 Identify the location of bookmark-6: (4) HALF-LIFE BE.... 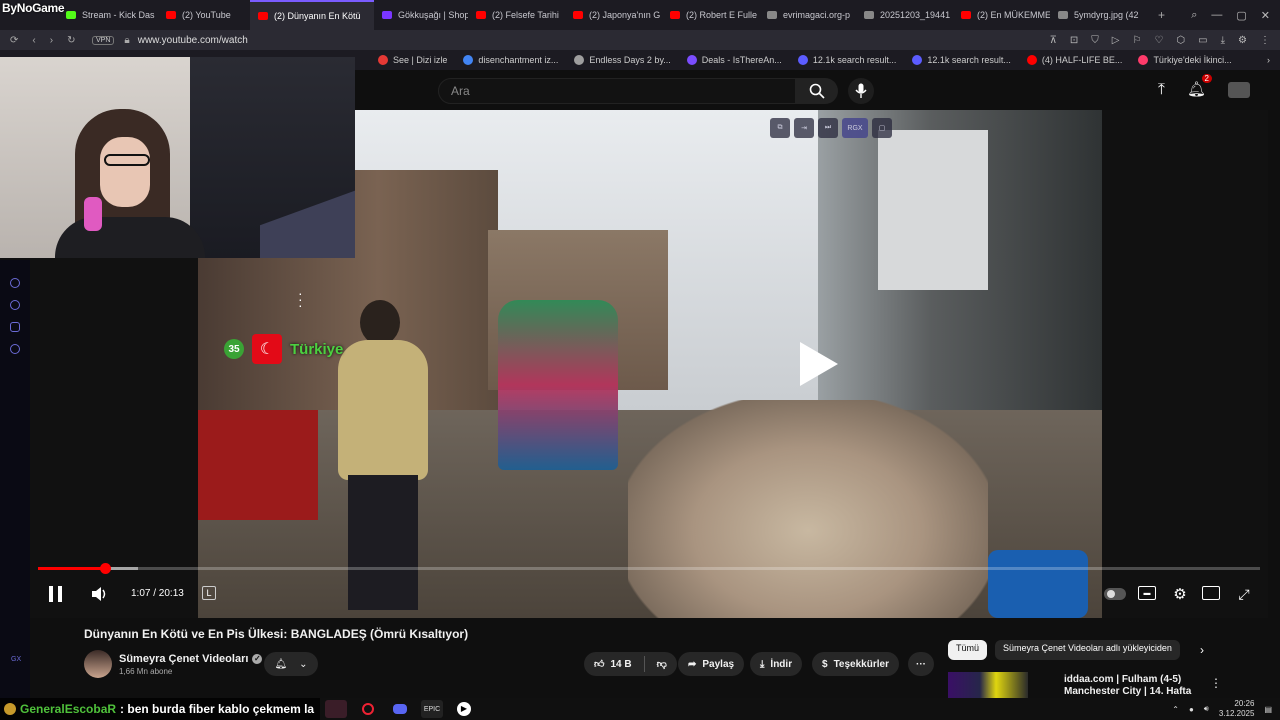
(1075, 60).